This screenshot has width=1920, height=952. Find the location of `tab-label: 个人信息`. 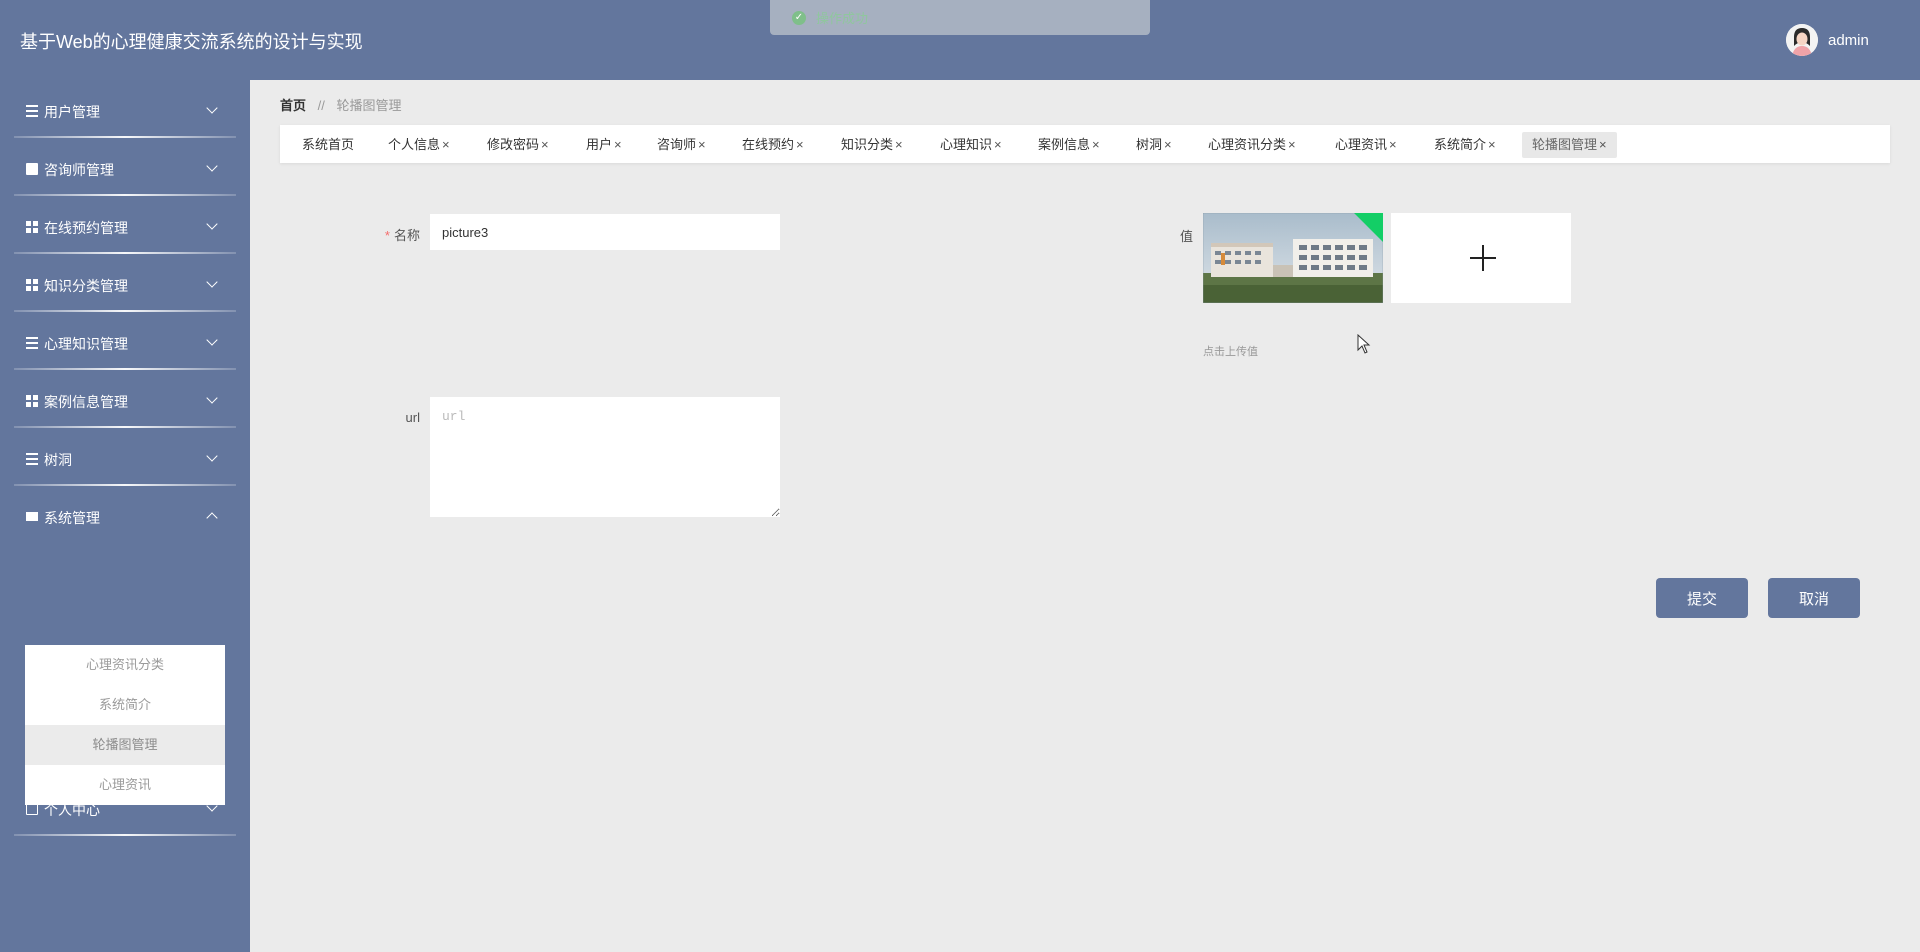

tab-label: 个人信息 is located at coordinates (414, 144).